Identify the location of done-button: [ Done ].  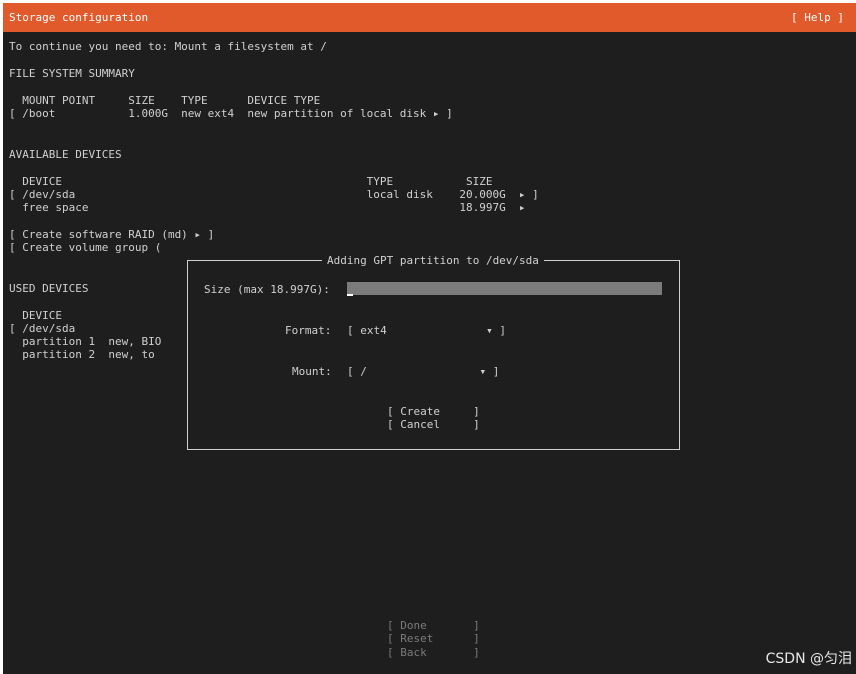
(433, 625).